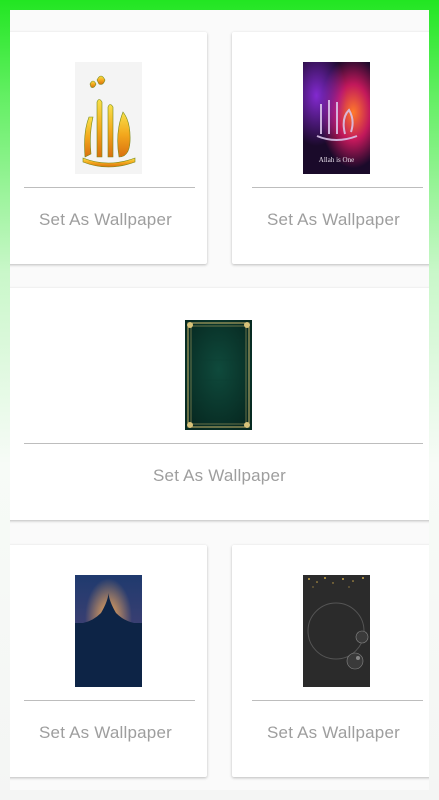 The image size is (439, 800). I want to click on wallpaper-card: Allah is One Set As Wallpaper, so click(330, 148).